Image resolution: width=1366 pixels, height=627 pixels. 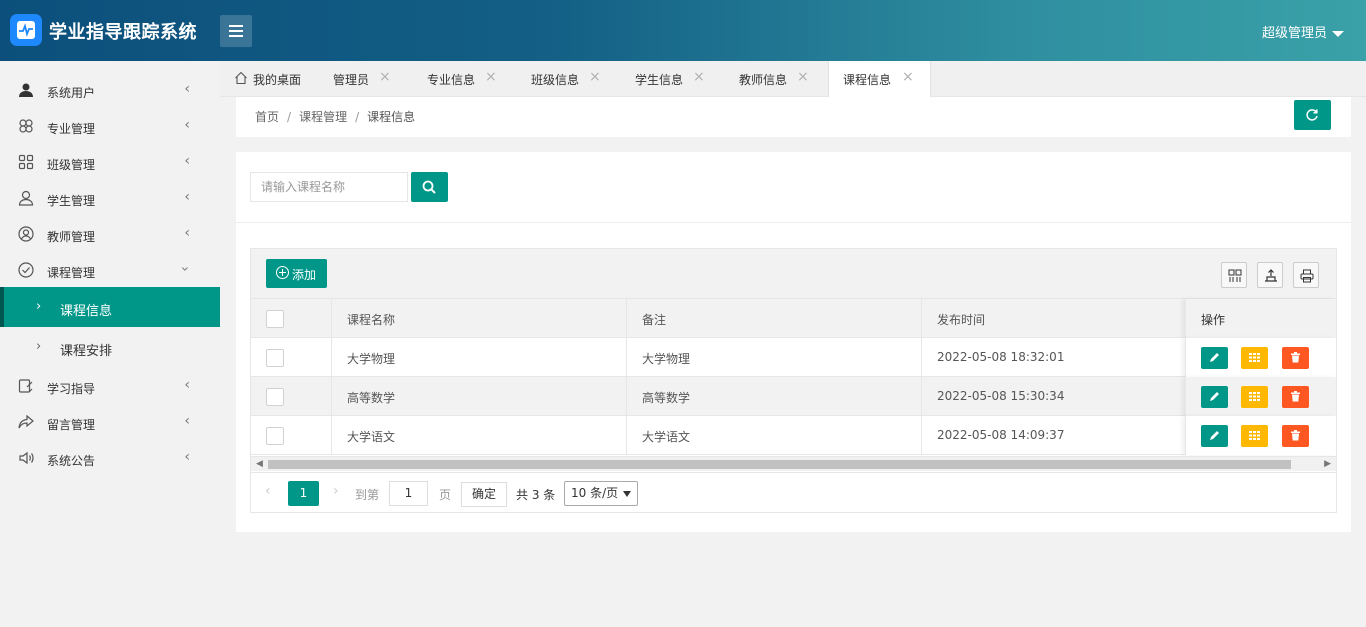 What do you see at coordinates (268, 491) in the screenshot?
I see `prev-page-button: ‹` at bounding box center [268, 491].